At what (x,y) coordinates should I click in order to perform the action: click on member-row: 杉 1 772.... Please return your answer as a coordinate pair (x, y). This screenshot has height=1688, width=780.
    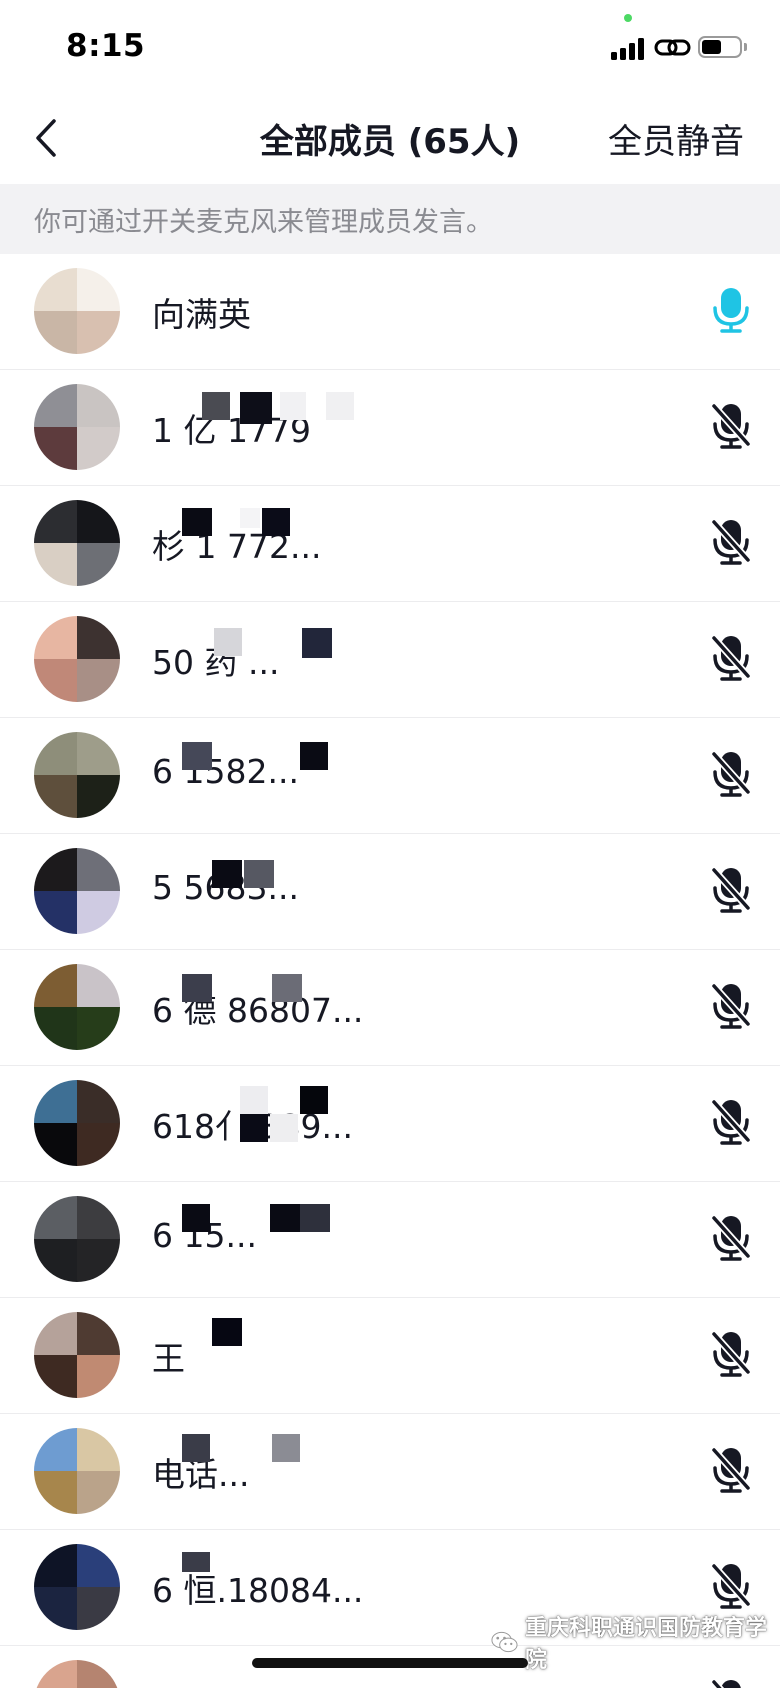
    Looking at the image, I should click on (390, 544).